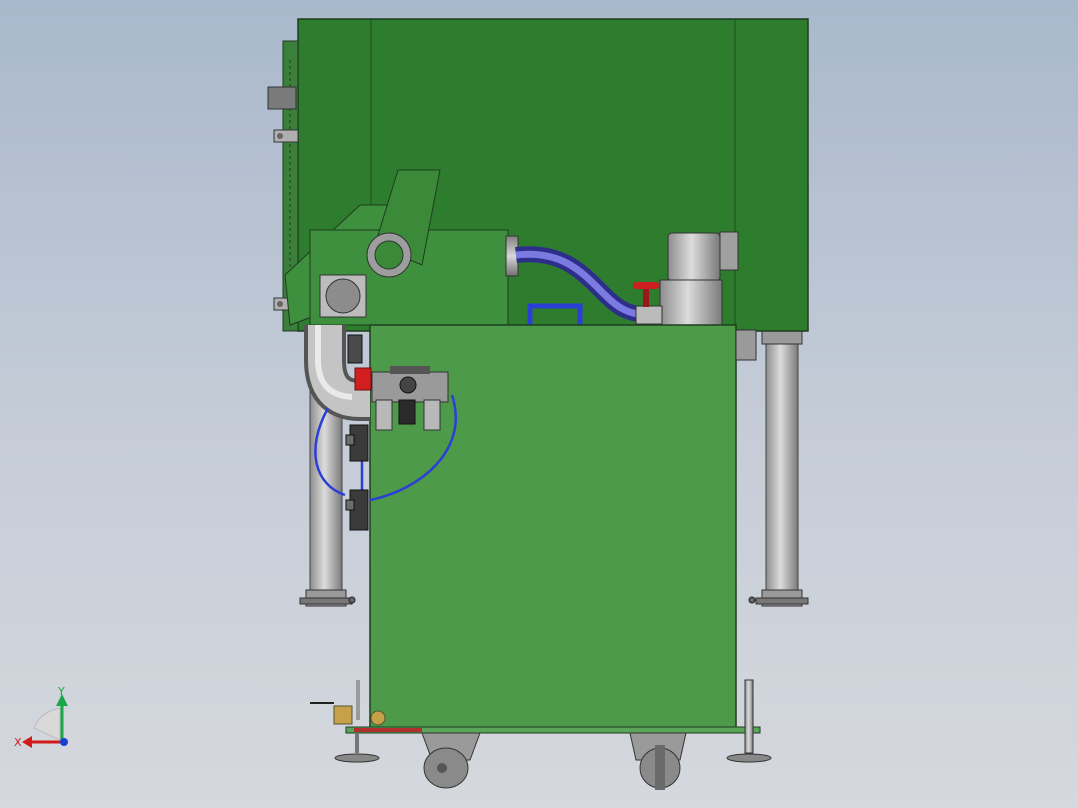  I want to click on coordinate-triad-icon: Y X, so click(47, 721).